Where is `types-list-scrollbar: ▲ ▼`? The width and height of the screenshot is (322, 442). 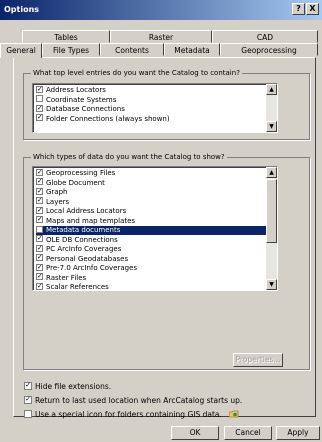
types-list-scrollbar: ▲ ▼ is located at coordinates (271, 228).